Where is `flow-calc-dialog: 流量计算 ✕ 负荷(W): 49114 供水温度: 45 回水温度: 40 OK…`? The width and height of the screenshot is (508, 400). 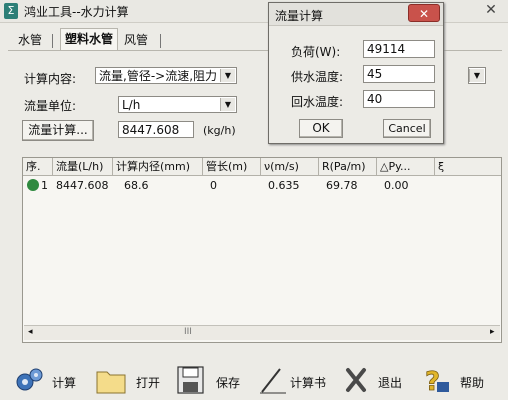 flow-calc-dialog: 流量计算 ✕ 负荷(W): 49114 供水温度: 45 回水温度: 40 OK… is located at coordinates (356, 73).